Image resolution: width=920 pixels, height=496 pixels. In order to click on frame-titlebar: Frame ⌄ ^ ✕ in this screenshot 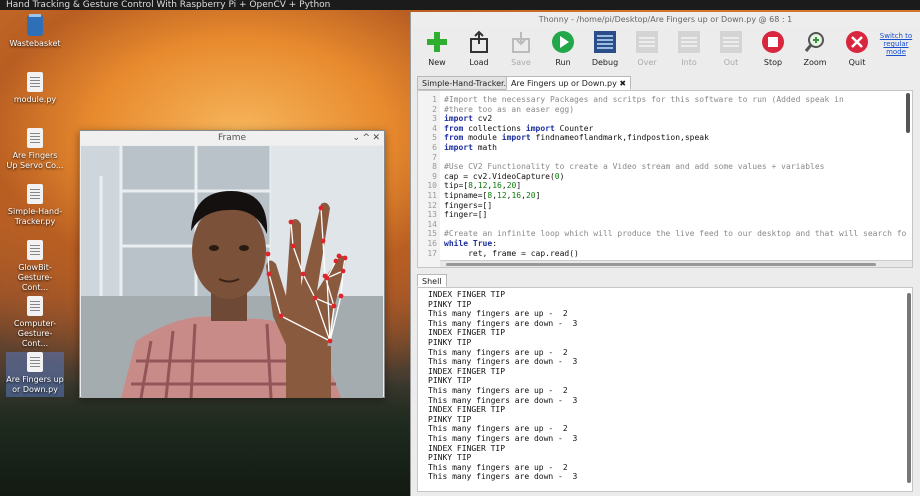, I will do `click(232, 138)`.